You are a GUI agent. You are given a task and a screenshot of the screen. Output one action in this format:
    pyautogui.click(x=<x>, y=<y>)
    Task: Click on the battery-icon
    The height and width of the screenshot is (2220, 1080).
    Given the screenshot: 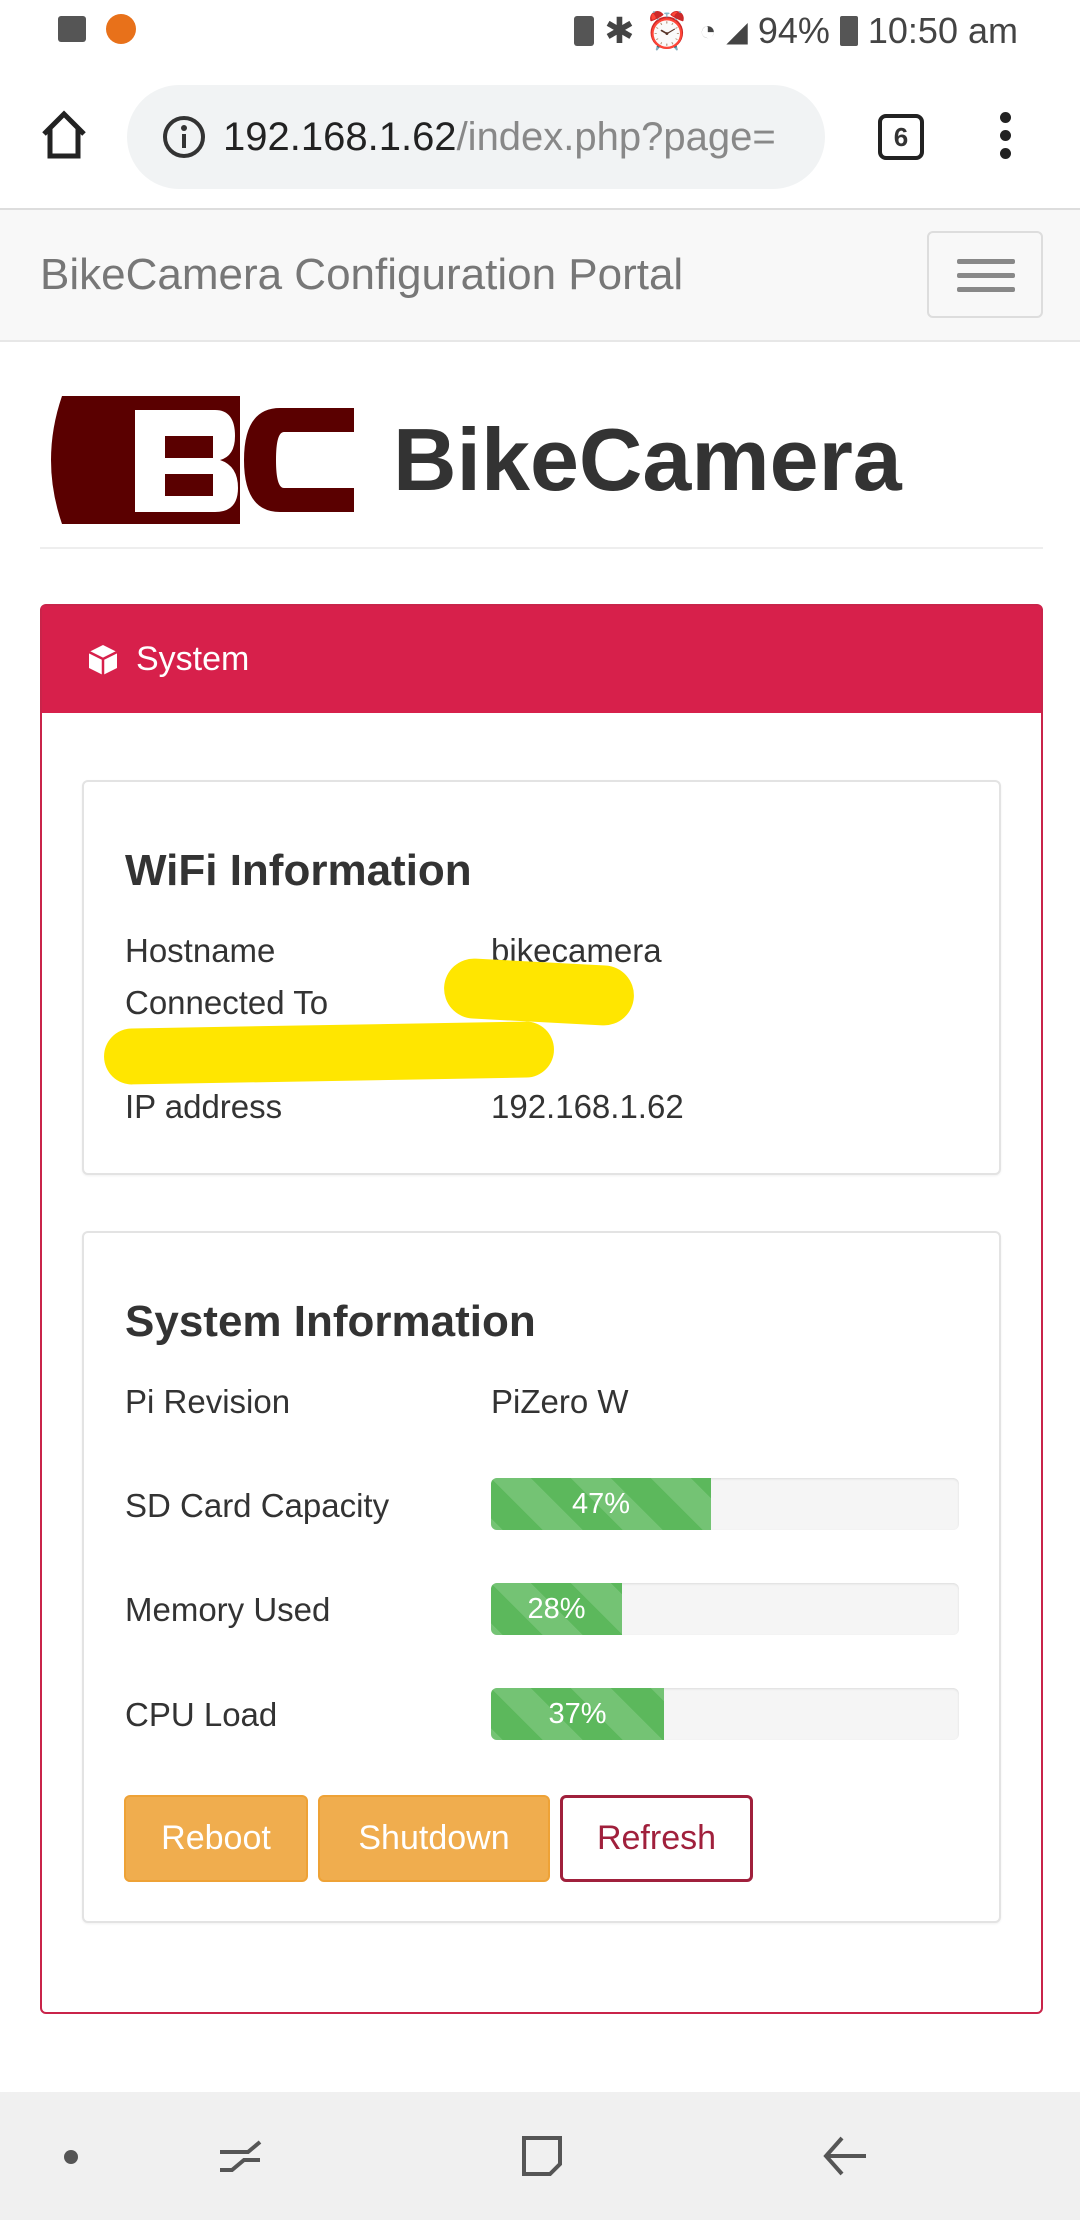 What is the action you would take?
    pyautogui.click(x=848, y=31)
    